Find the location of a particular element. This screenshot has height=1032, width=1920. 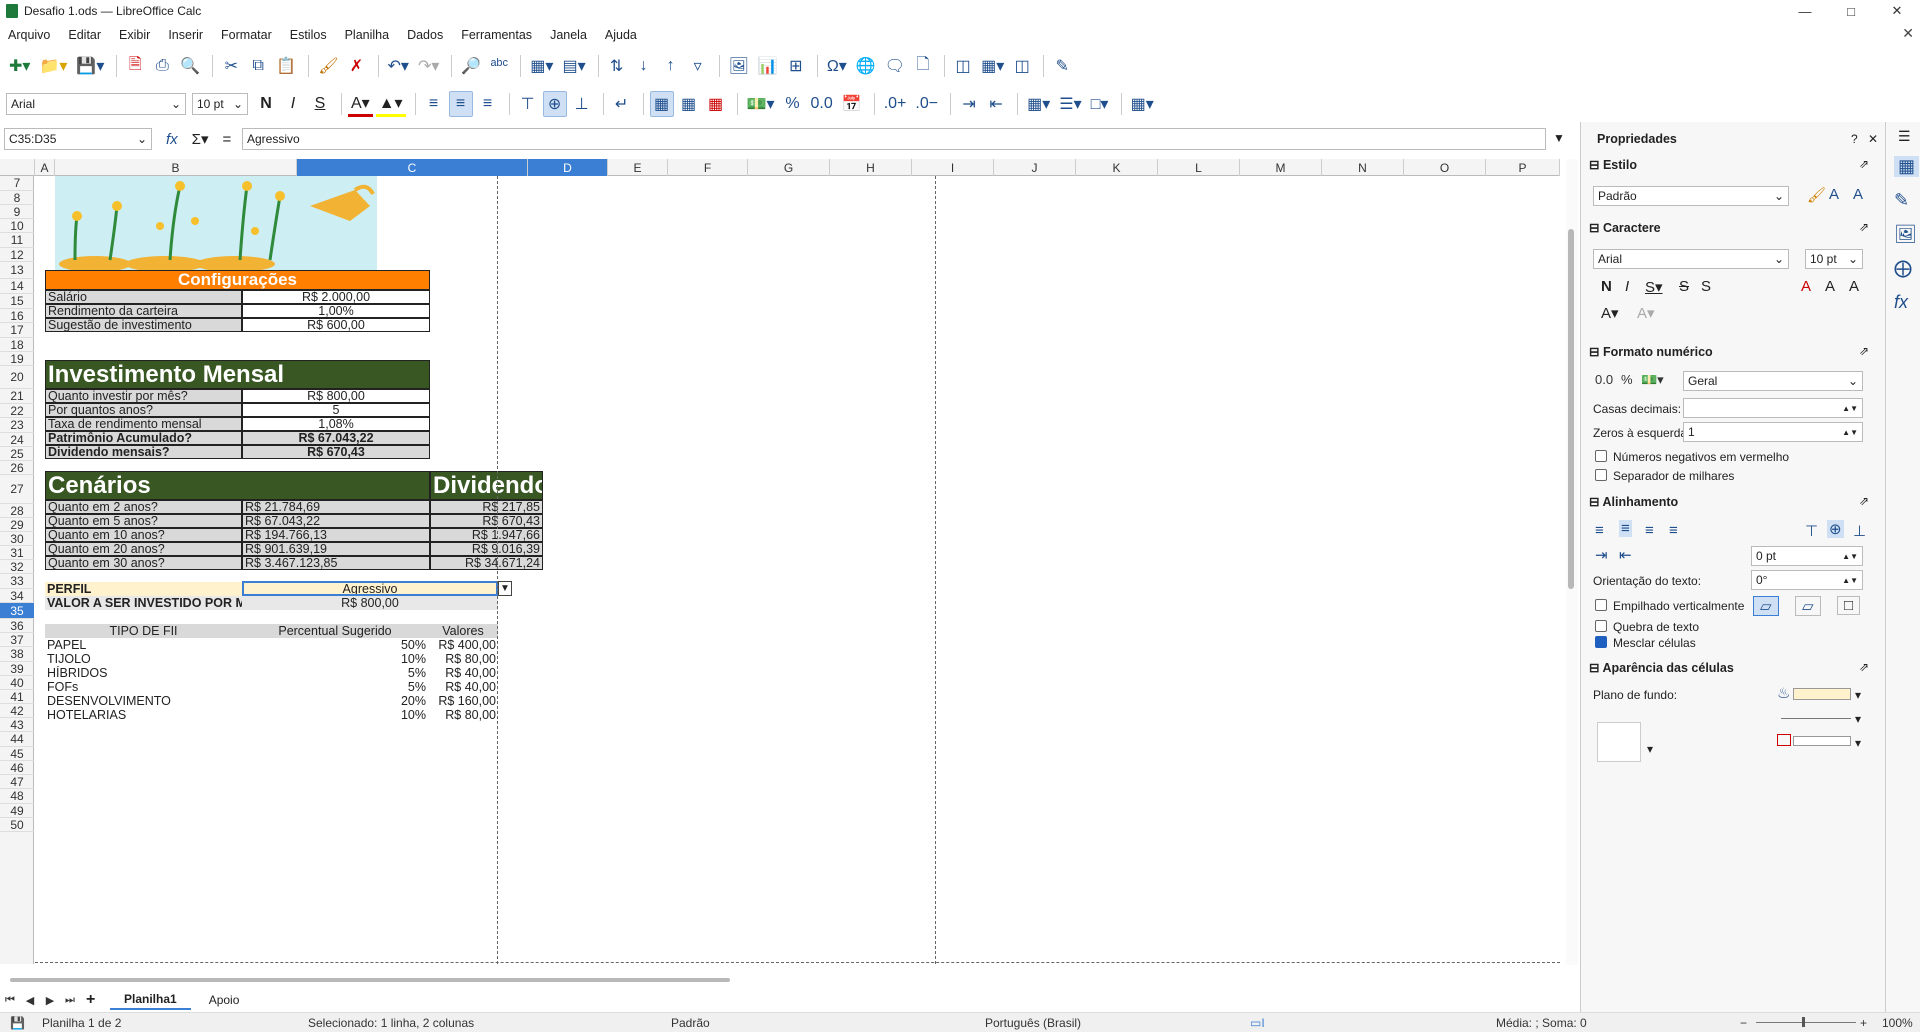

valor-label: VALOR A SER INVESTIDO POR MÊS is located at coordinates (143, 603).